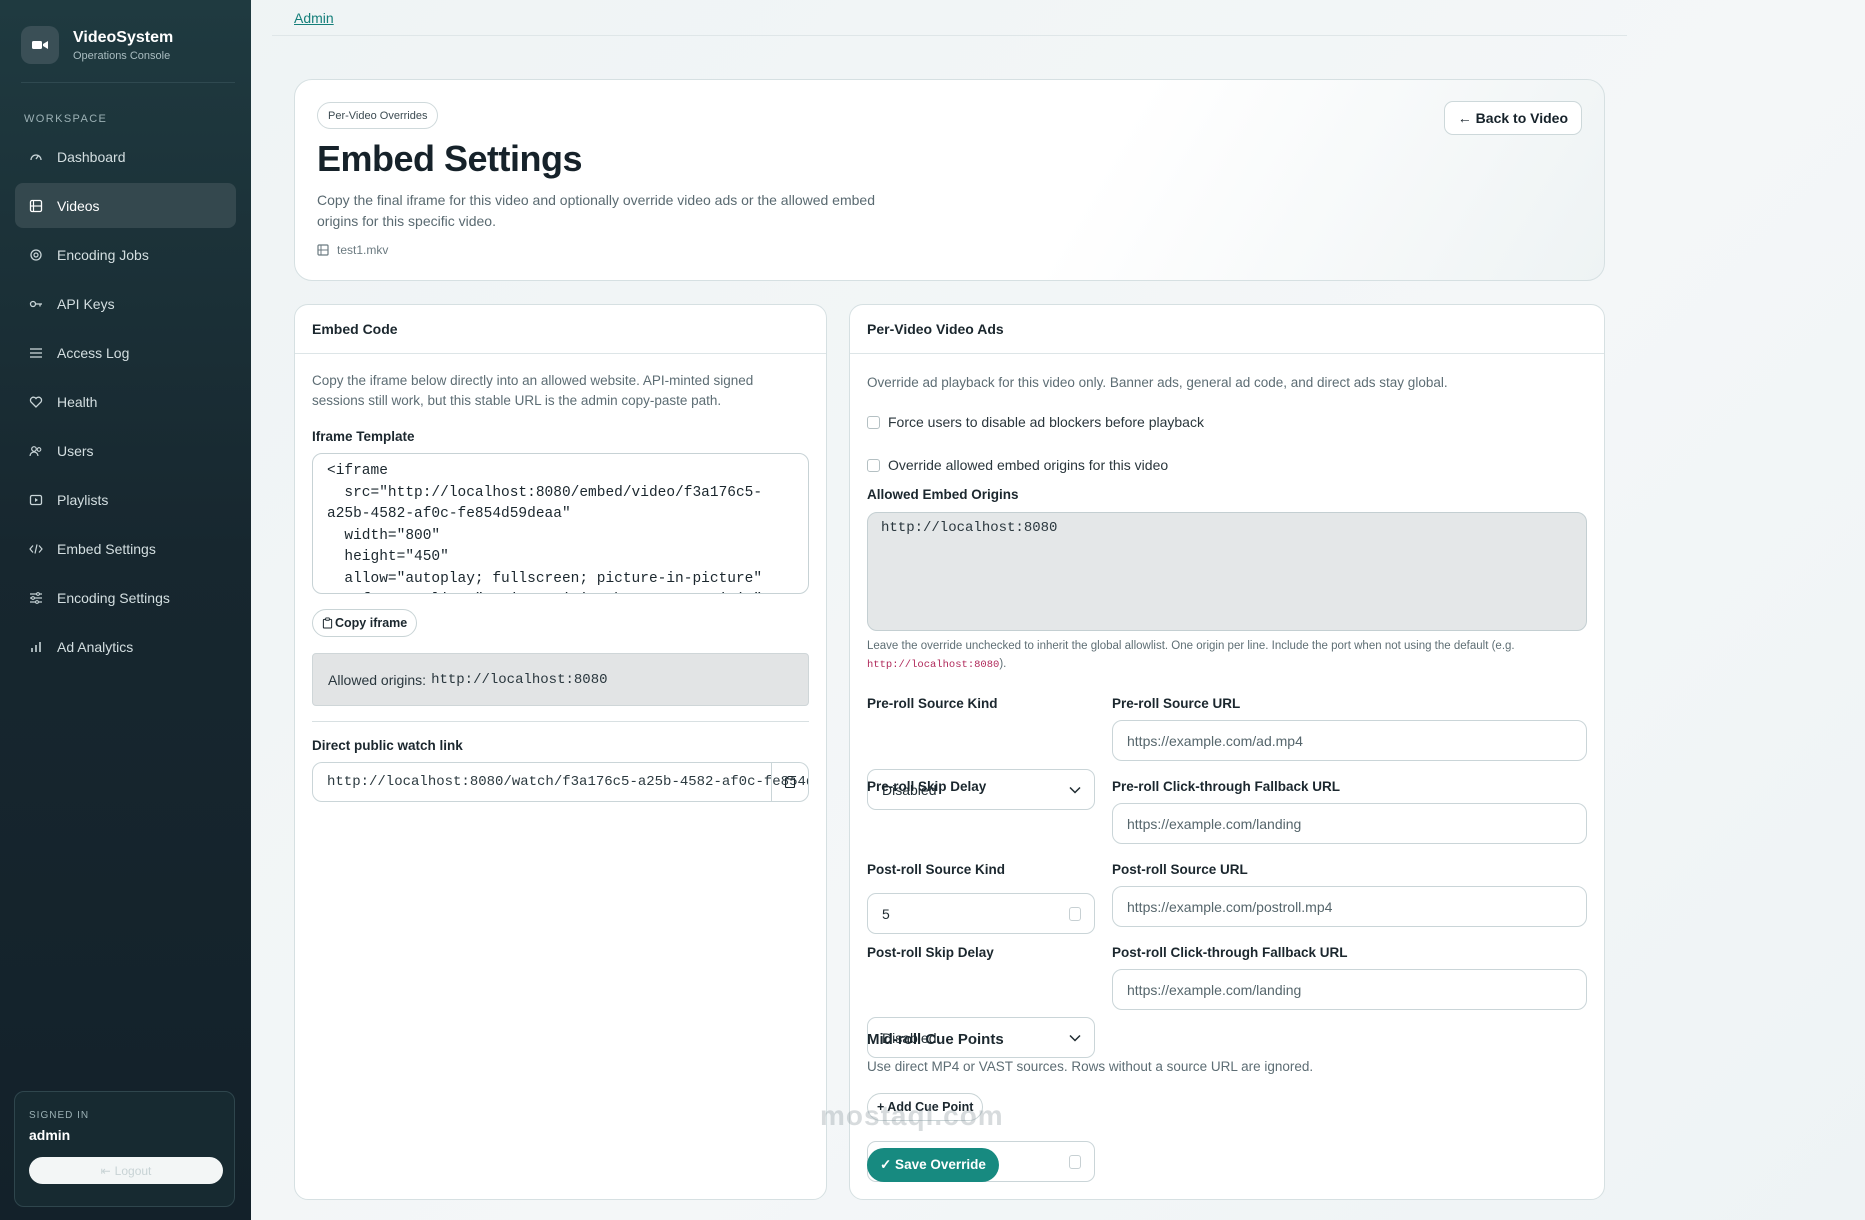  I want to click on allowed-embed-origins-textarea: http://localhost:8080, so click(1227, 571).